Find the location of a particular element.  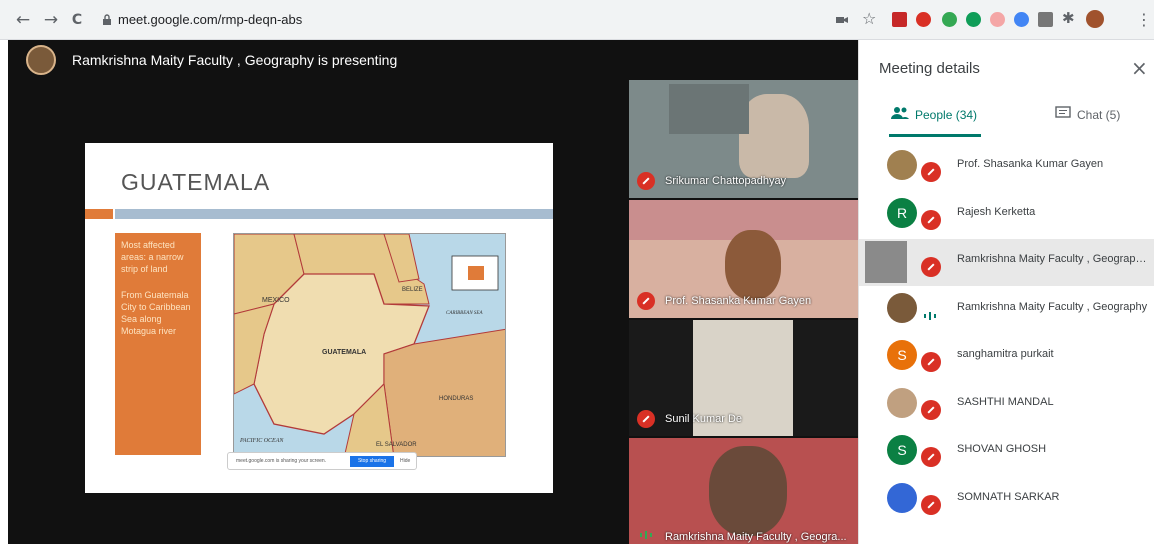

panel-title: Meeting details is located at coordinates (929, 68).